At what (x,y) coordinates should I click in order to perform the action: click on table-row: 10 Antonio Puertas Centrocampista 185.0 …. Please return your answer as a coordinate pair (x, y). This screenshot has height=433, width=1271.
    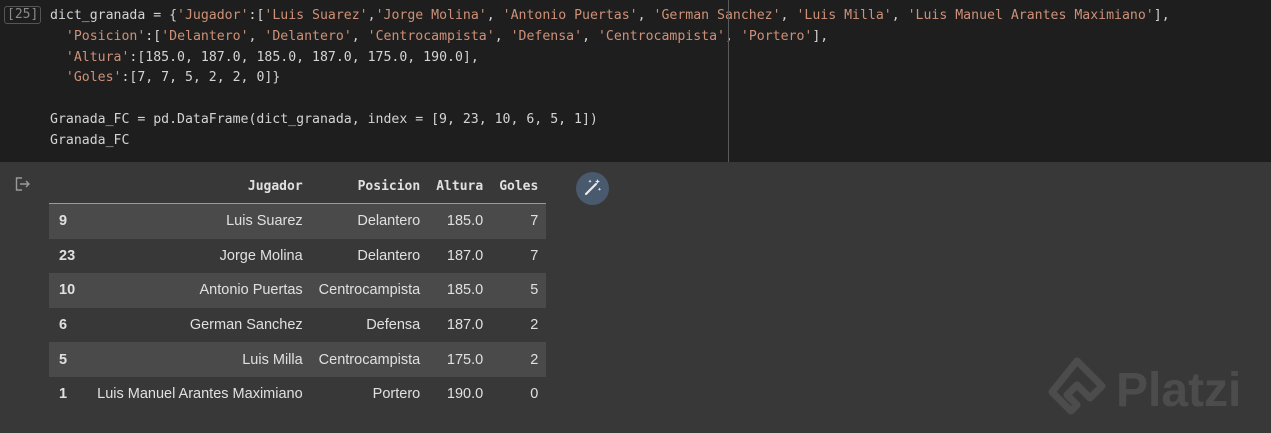
    Looking at the image, I should click on (298, 290).